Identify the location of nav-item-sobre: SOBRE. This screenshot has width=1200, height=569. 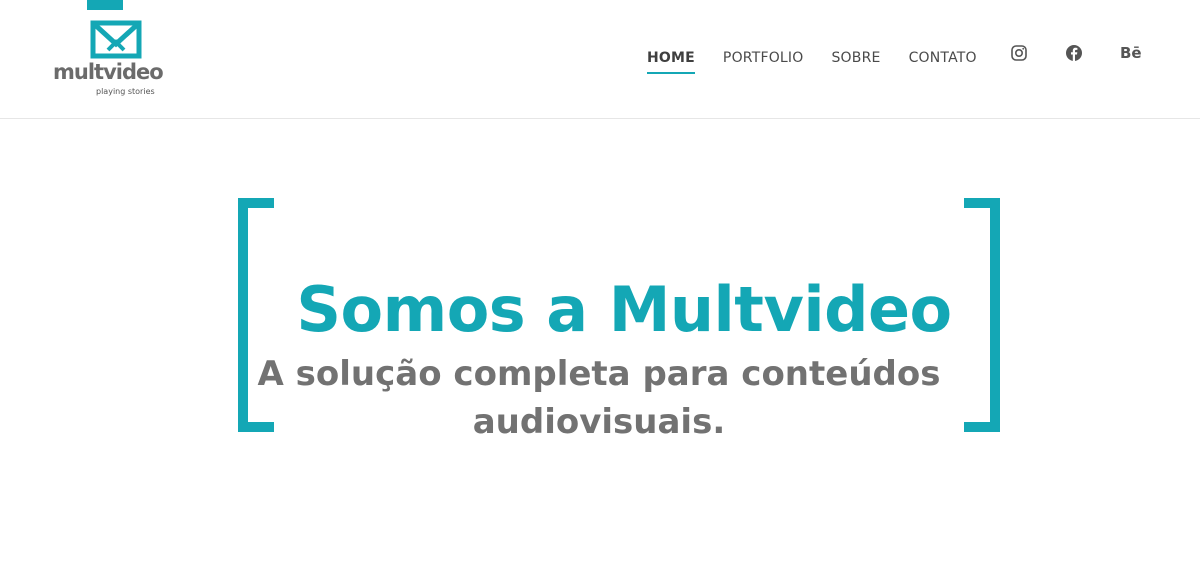
(855, 58).